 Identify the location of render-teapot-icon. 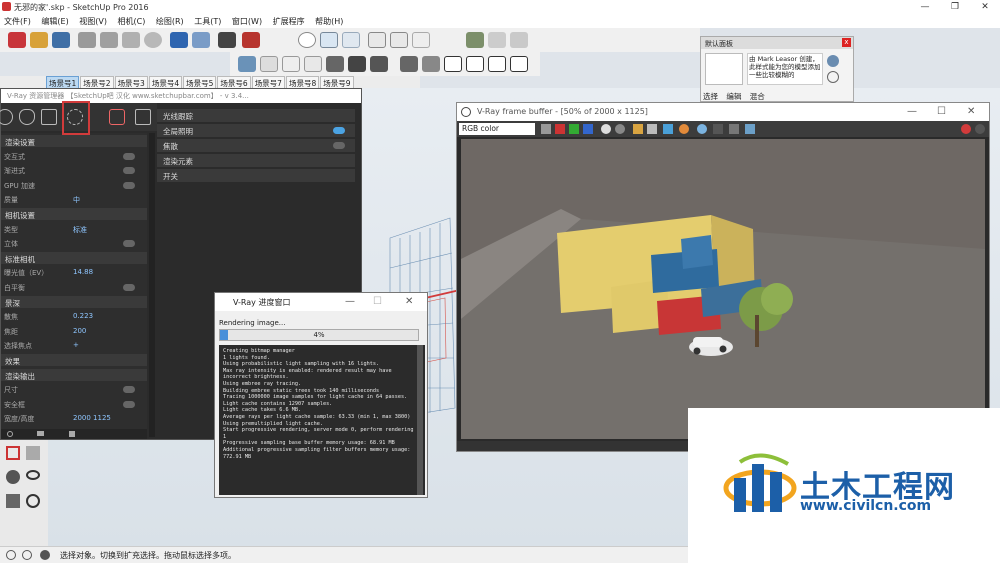
(117, 117).